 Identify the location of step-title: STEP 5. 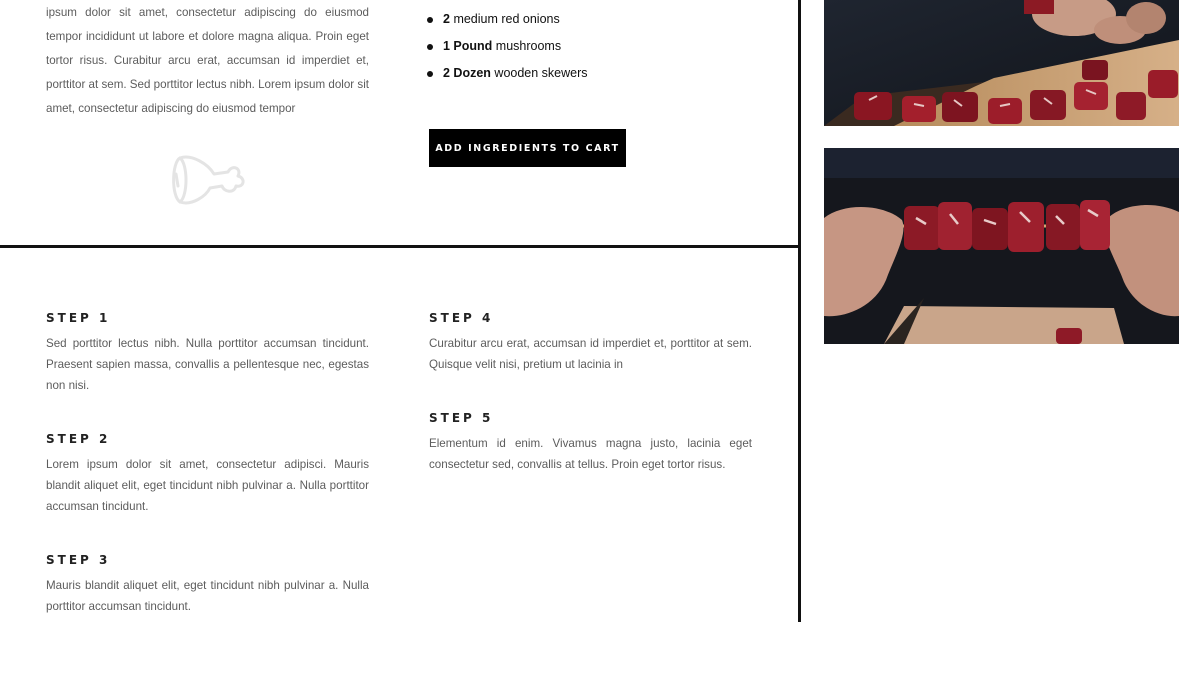
(461, 418).